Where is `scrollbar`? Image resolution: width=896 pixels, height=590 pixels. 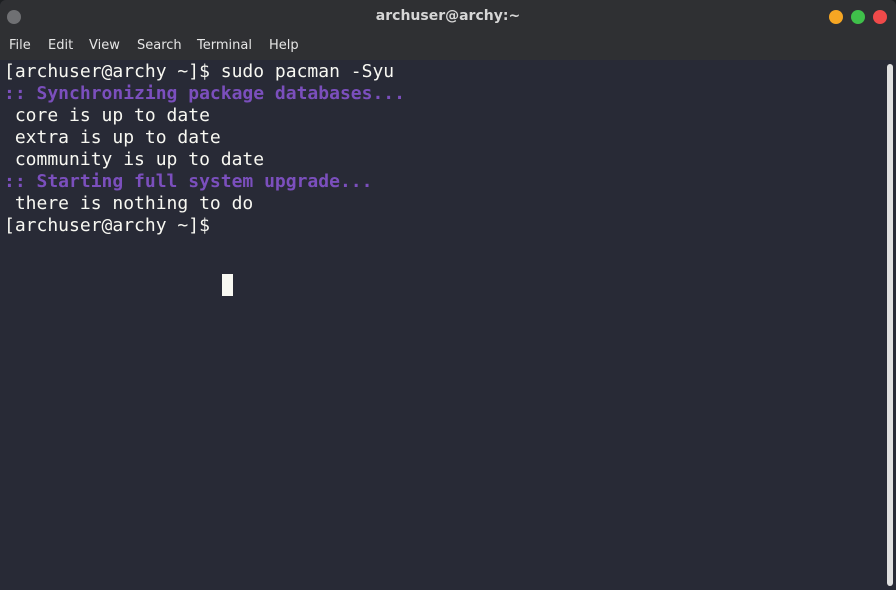 scrollbar is located at coordinates (890, 325).